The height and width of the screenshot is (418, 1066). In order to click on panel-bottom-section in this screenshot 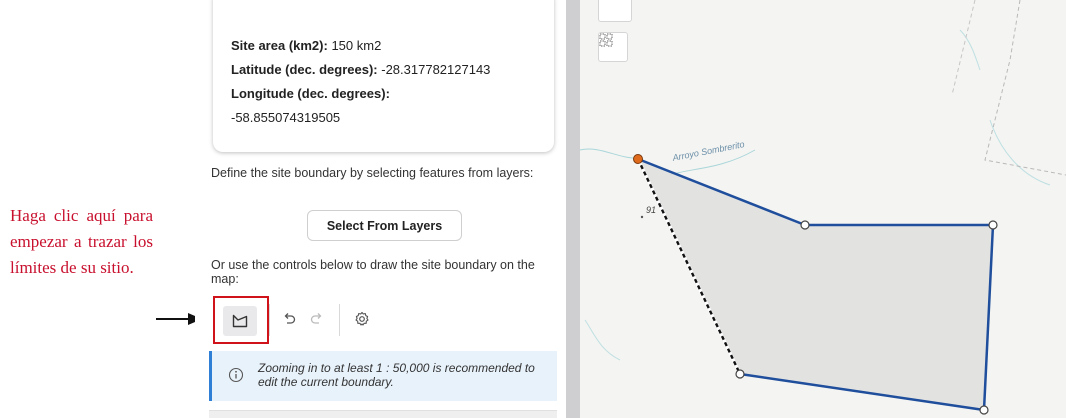, I will do `click(383, 414)`.